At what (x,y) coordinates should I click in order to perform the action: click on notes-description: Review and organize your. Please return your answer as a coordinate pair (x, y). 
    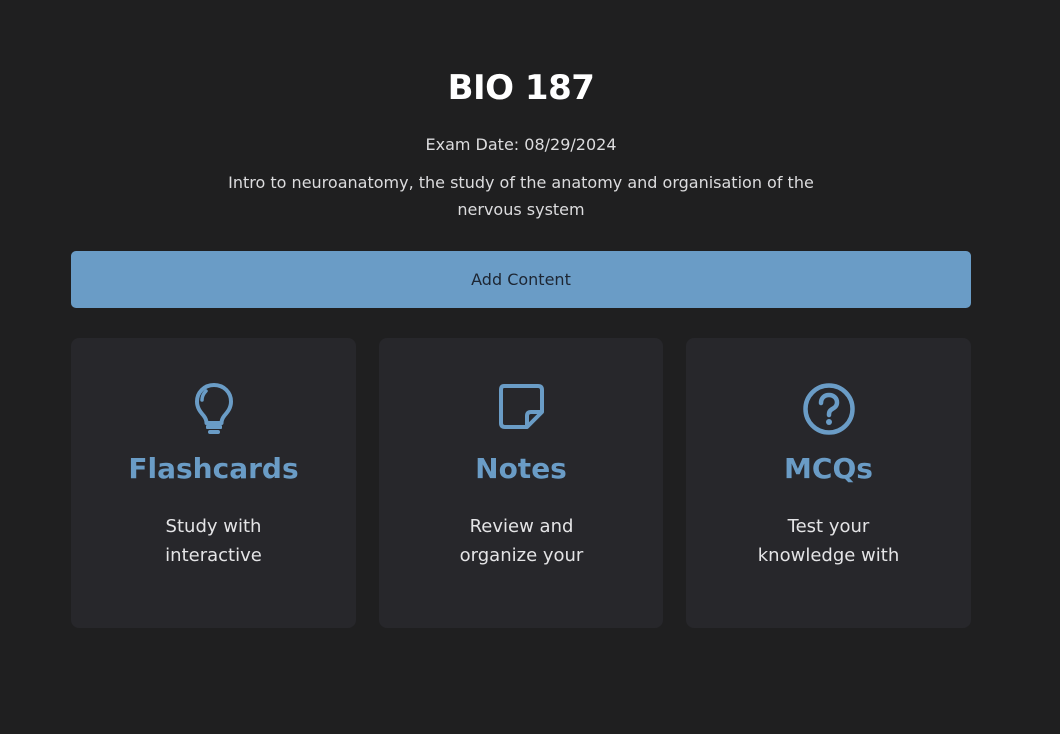
    Looking at the image, I should click on (521, 541).